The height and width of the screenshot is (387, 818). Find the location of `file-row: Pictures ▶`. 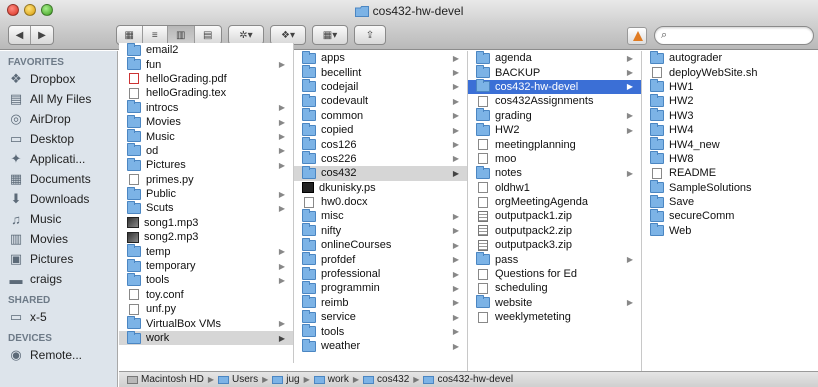

file-row: Pictures ▶ is located at coordinates (206, 164).